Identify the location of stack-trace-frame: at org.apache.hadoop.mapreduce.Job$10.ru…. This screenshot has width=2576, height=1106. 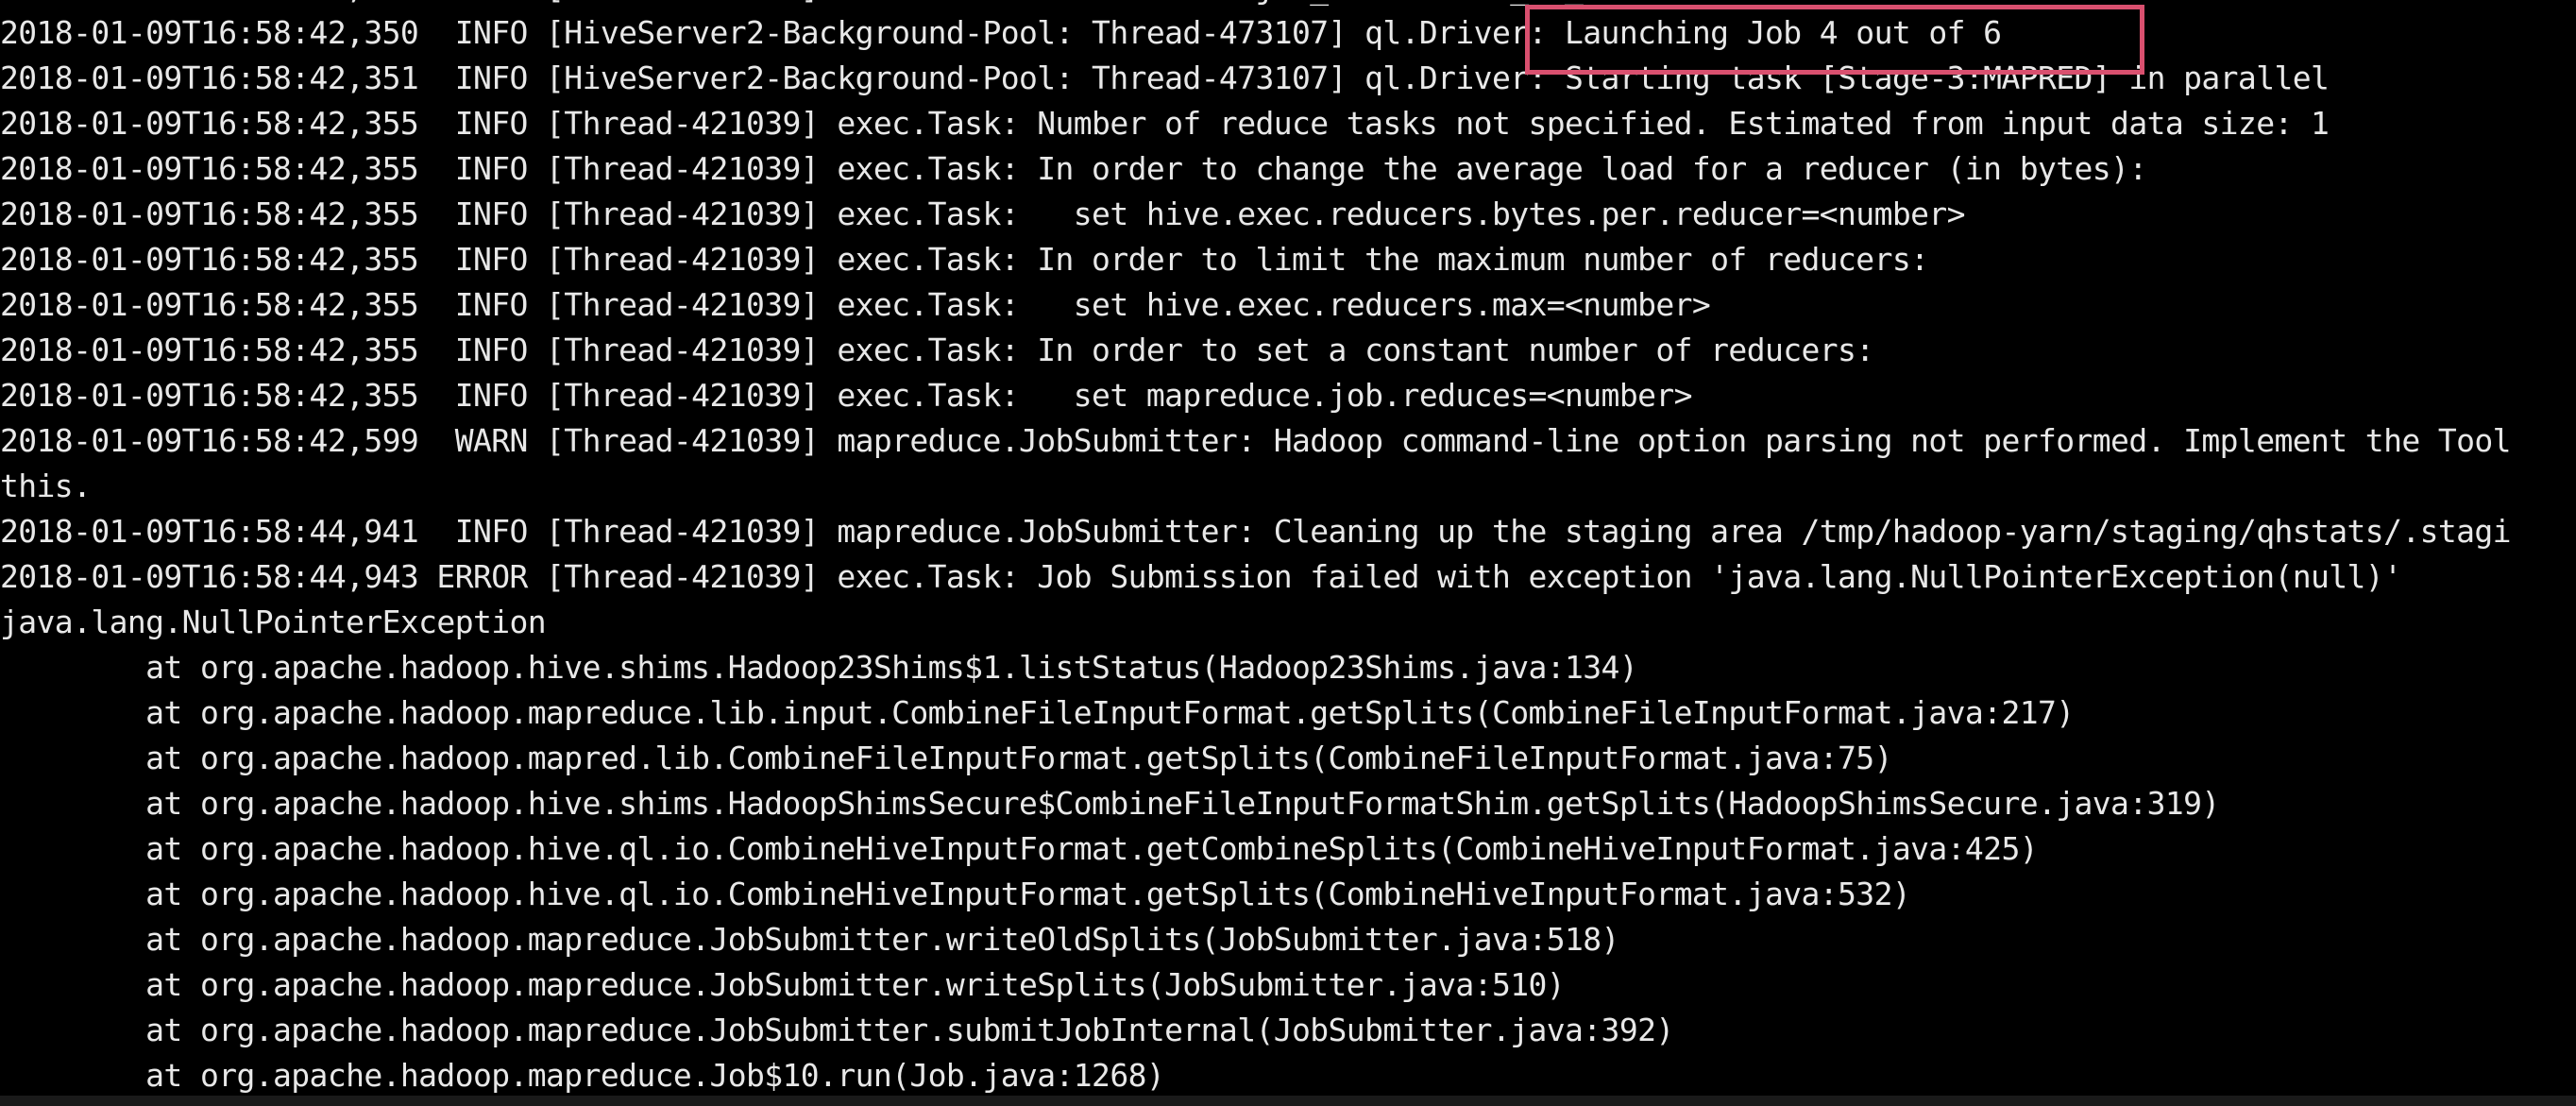
(582, 1075).